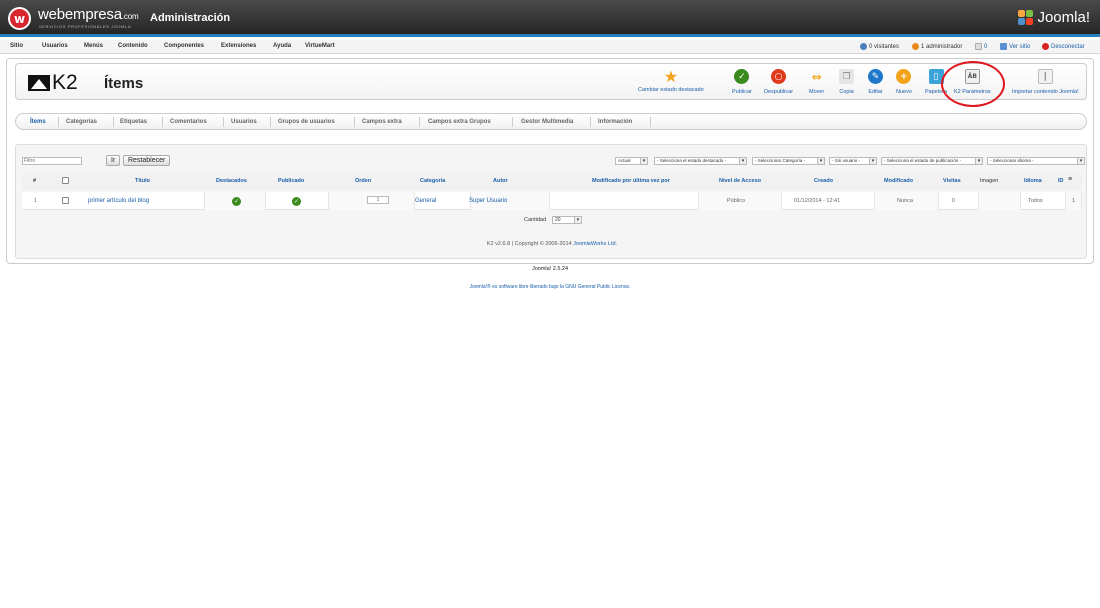 The width and height of the screenshot is (1100, 608). What do you see at coordinates (113, 160) in the screenshot?
I see `go-button: Ir` at bounding box center [113, 160].